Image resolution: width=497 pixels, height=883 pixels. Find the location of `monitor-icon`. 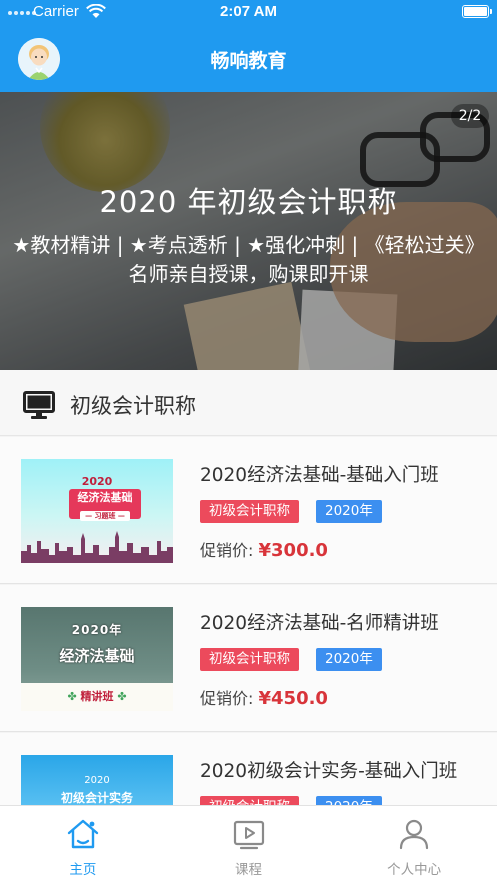

monitor-icon is located at coordinates (39, 405).